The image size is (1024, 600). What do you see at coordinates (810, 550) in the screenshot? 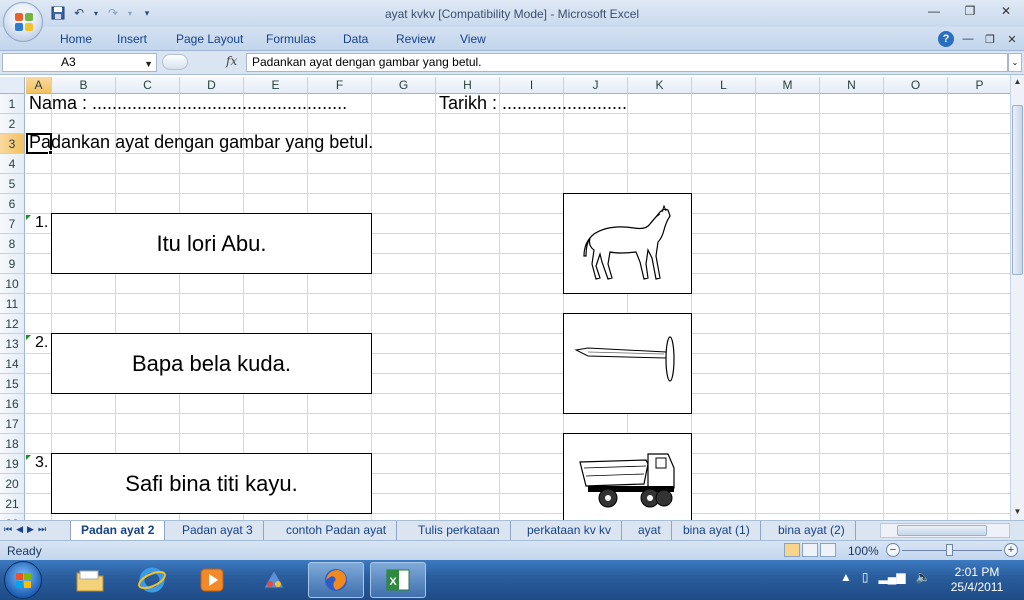
I see `page-layout-view-icon` at bounding box center [810, 550].